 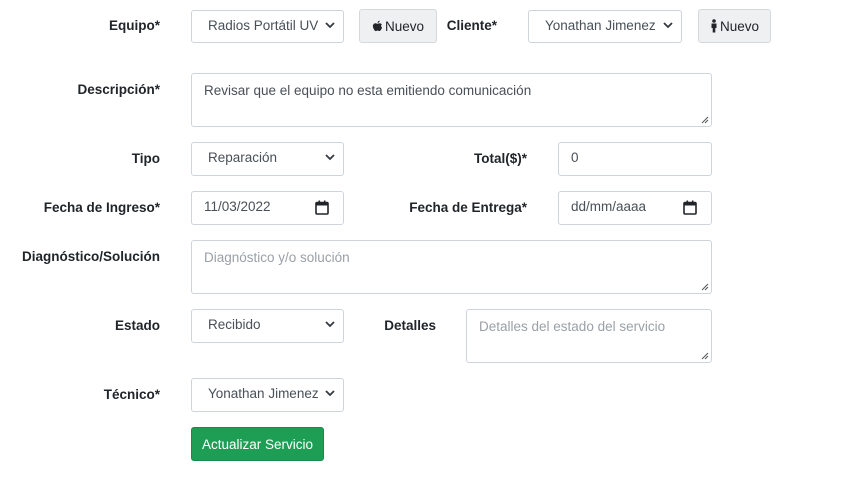 I want to click on cliente-nuevo-label: Nuevo, so click(x=739, y=26).